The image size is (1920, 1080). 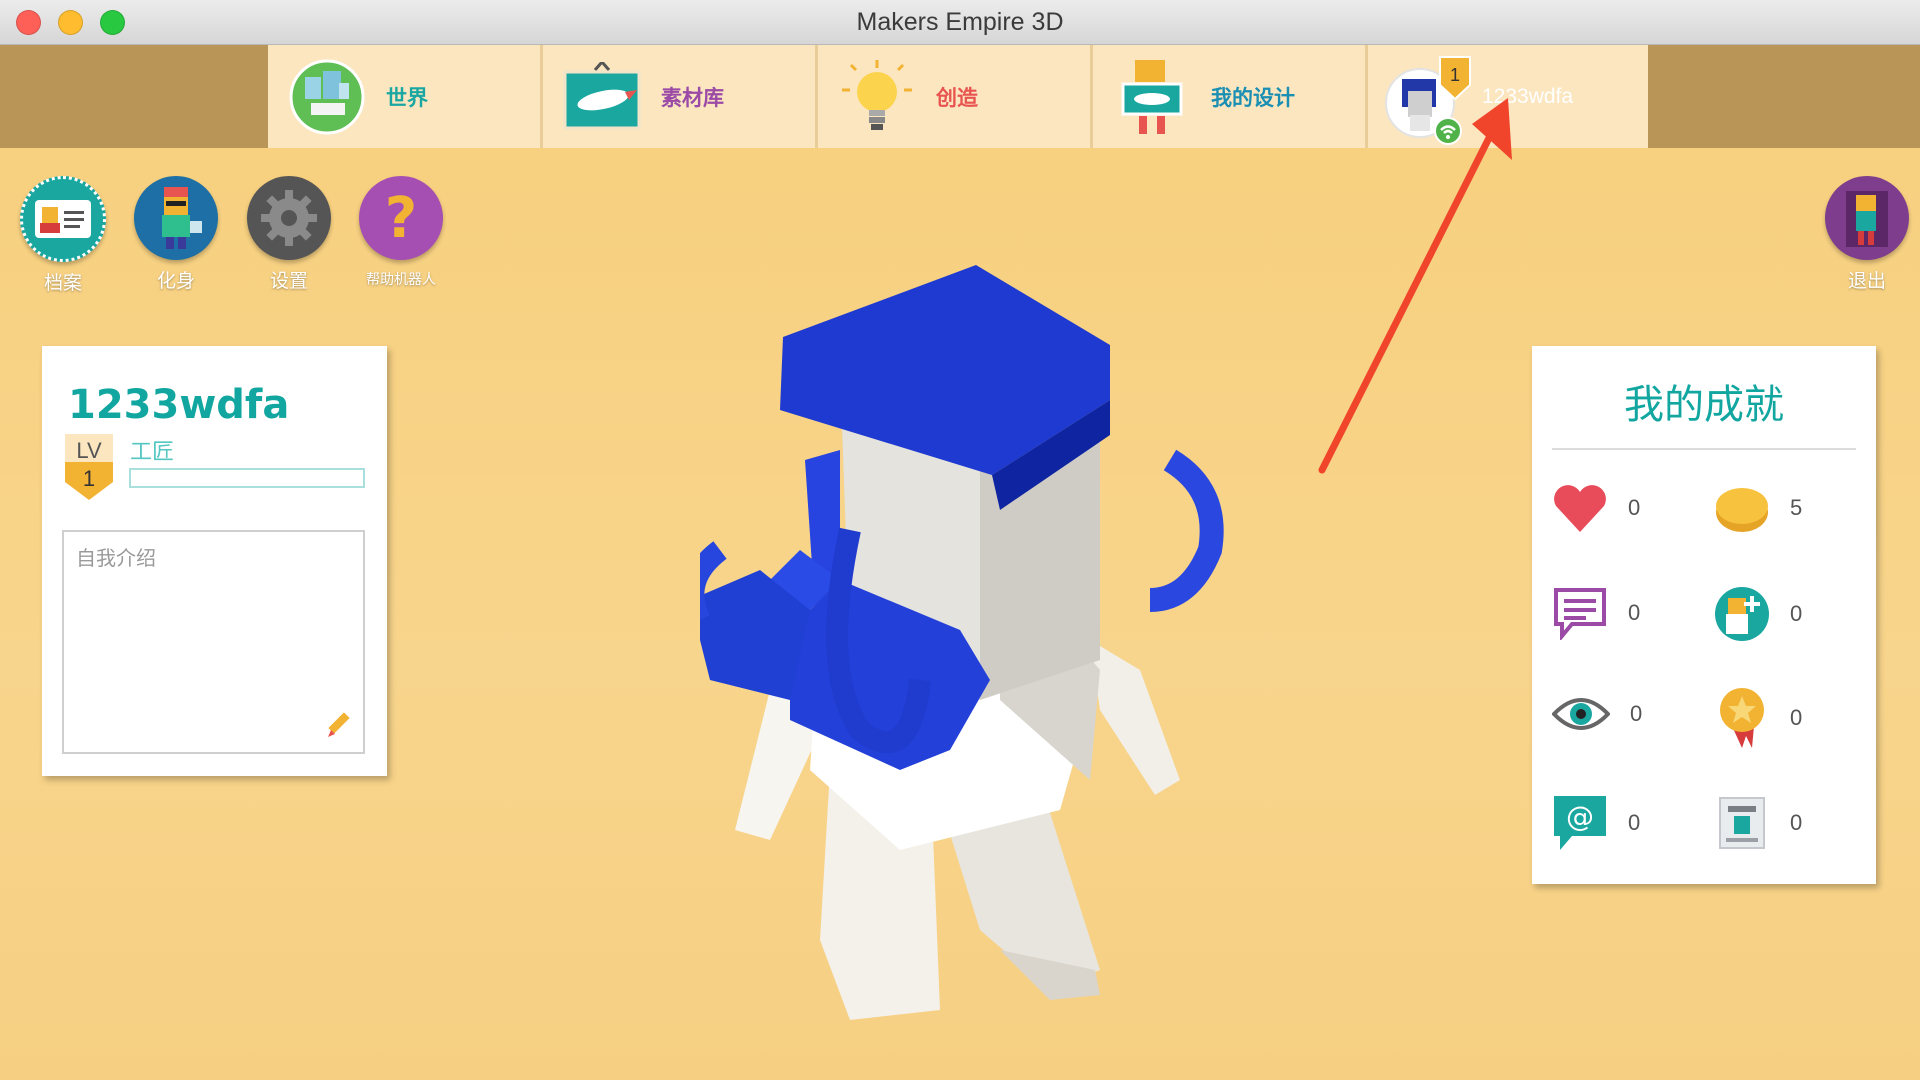 I want to click on avatar-button: 化身, so click(x=176, y=234).